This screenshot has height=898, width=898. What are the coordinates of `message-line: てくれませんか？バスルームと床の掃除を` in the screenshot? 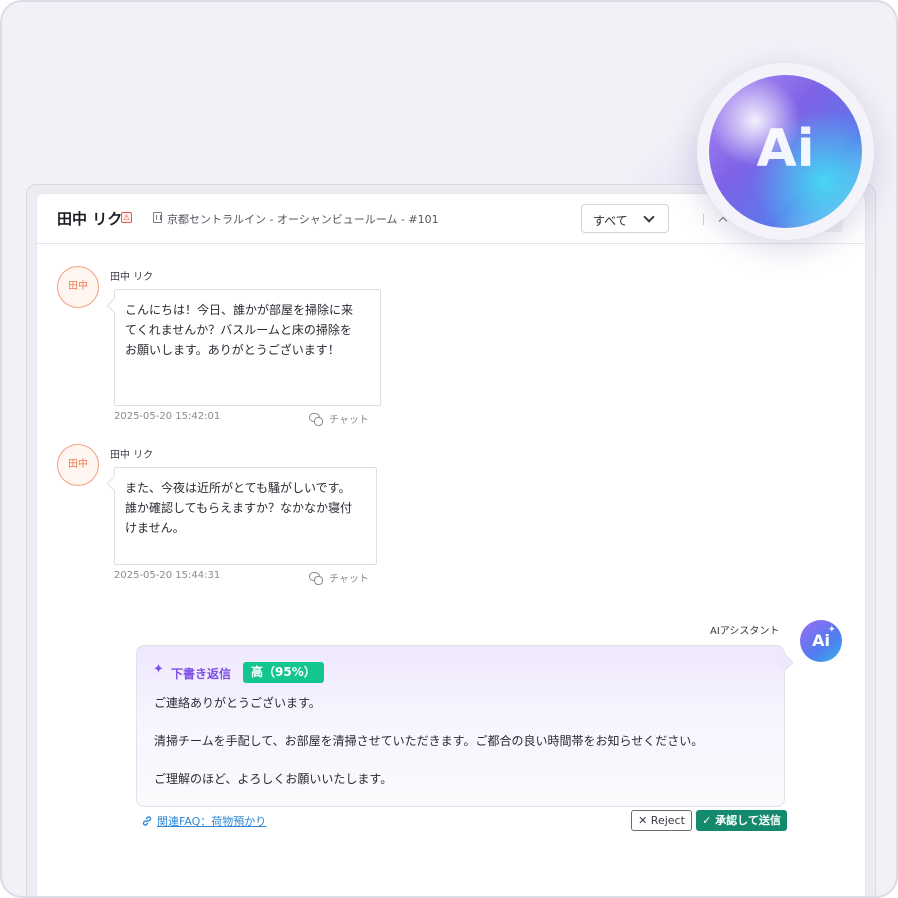 It's located at (238, 330).